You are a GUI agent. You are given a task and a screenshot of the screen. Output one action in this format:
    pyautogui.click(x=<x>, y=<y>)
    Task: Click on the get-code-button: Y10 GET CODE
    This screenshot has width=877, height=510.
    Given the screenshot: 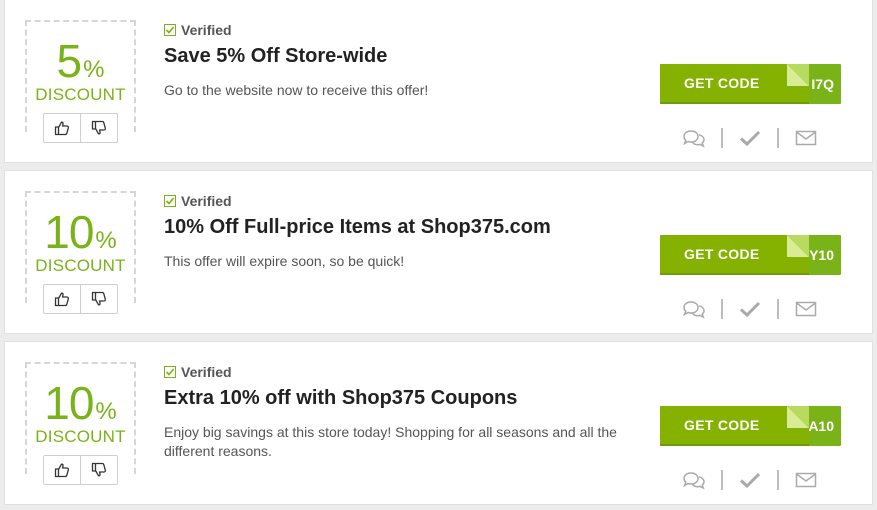 What is the action you would take?
    pyautogui.click(x=750, y=255)
    